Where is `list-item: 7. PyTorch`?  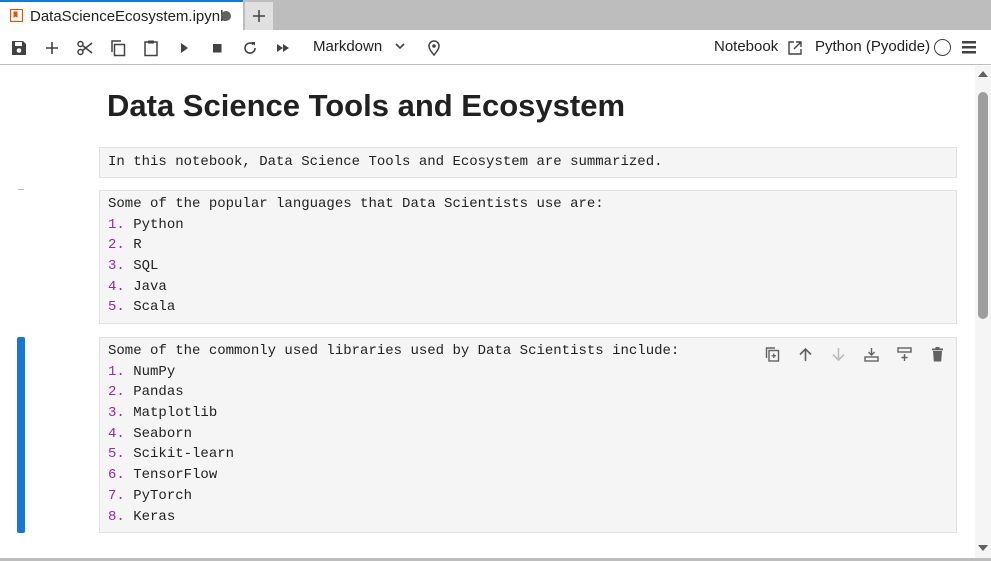
list-item: 7. PyTorch is located at coordinates (150, 495).